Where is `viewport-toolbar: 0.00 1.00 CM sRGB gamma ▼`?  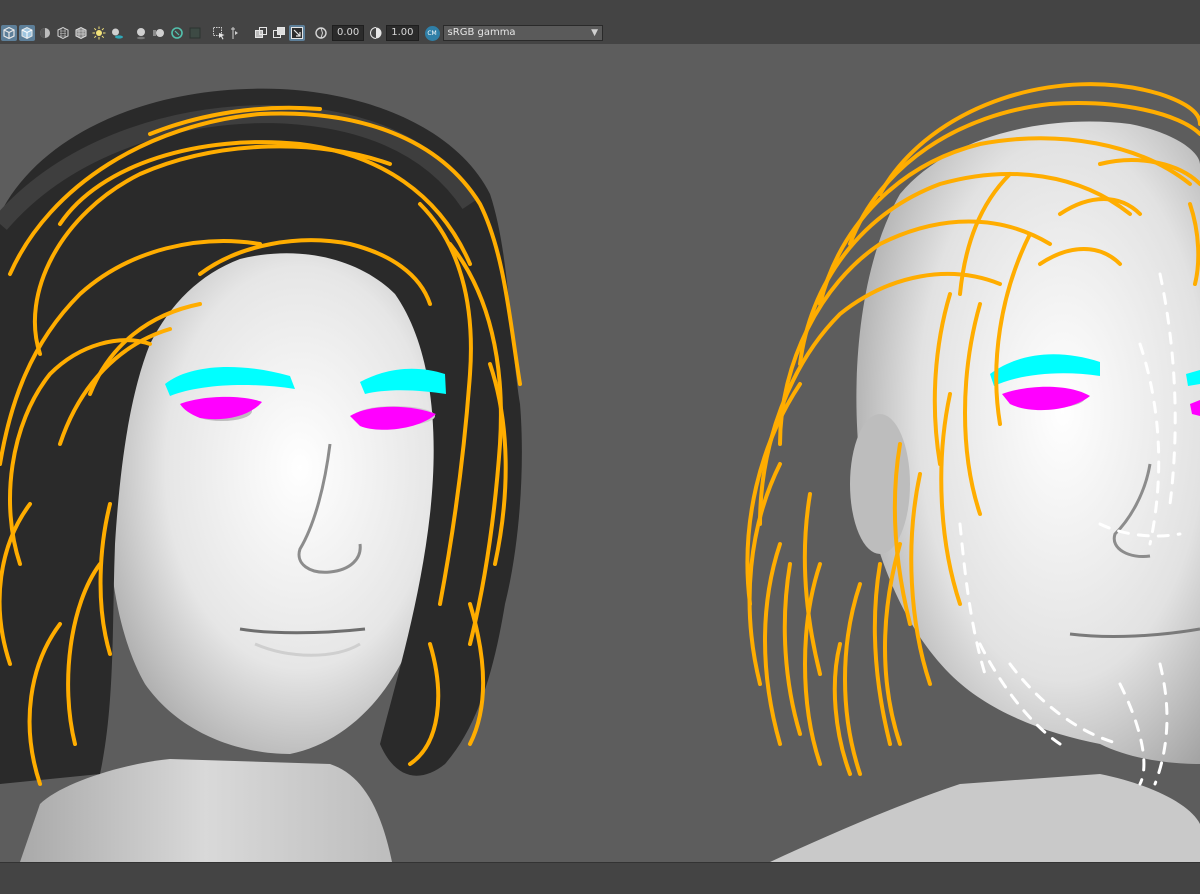
viewport-toolbar: 0.00 1.00 CM sRGB gamma ▼ is located at coordinates (600, 33).